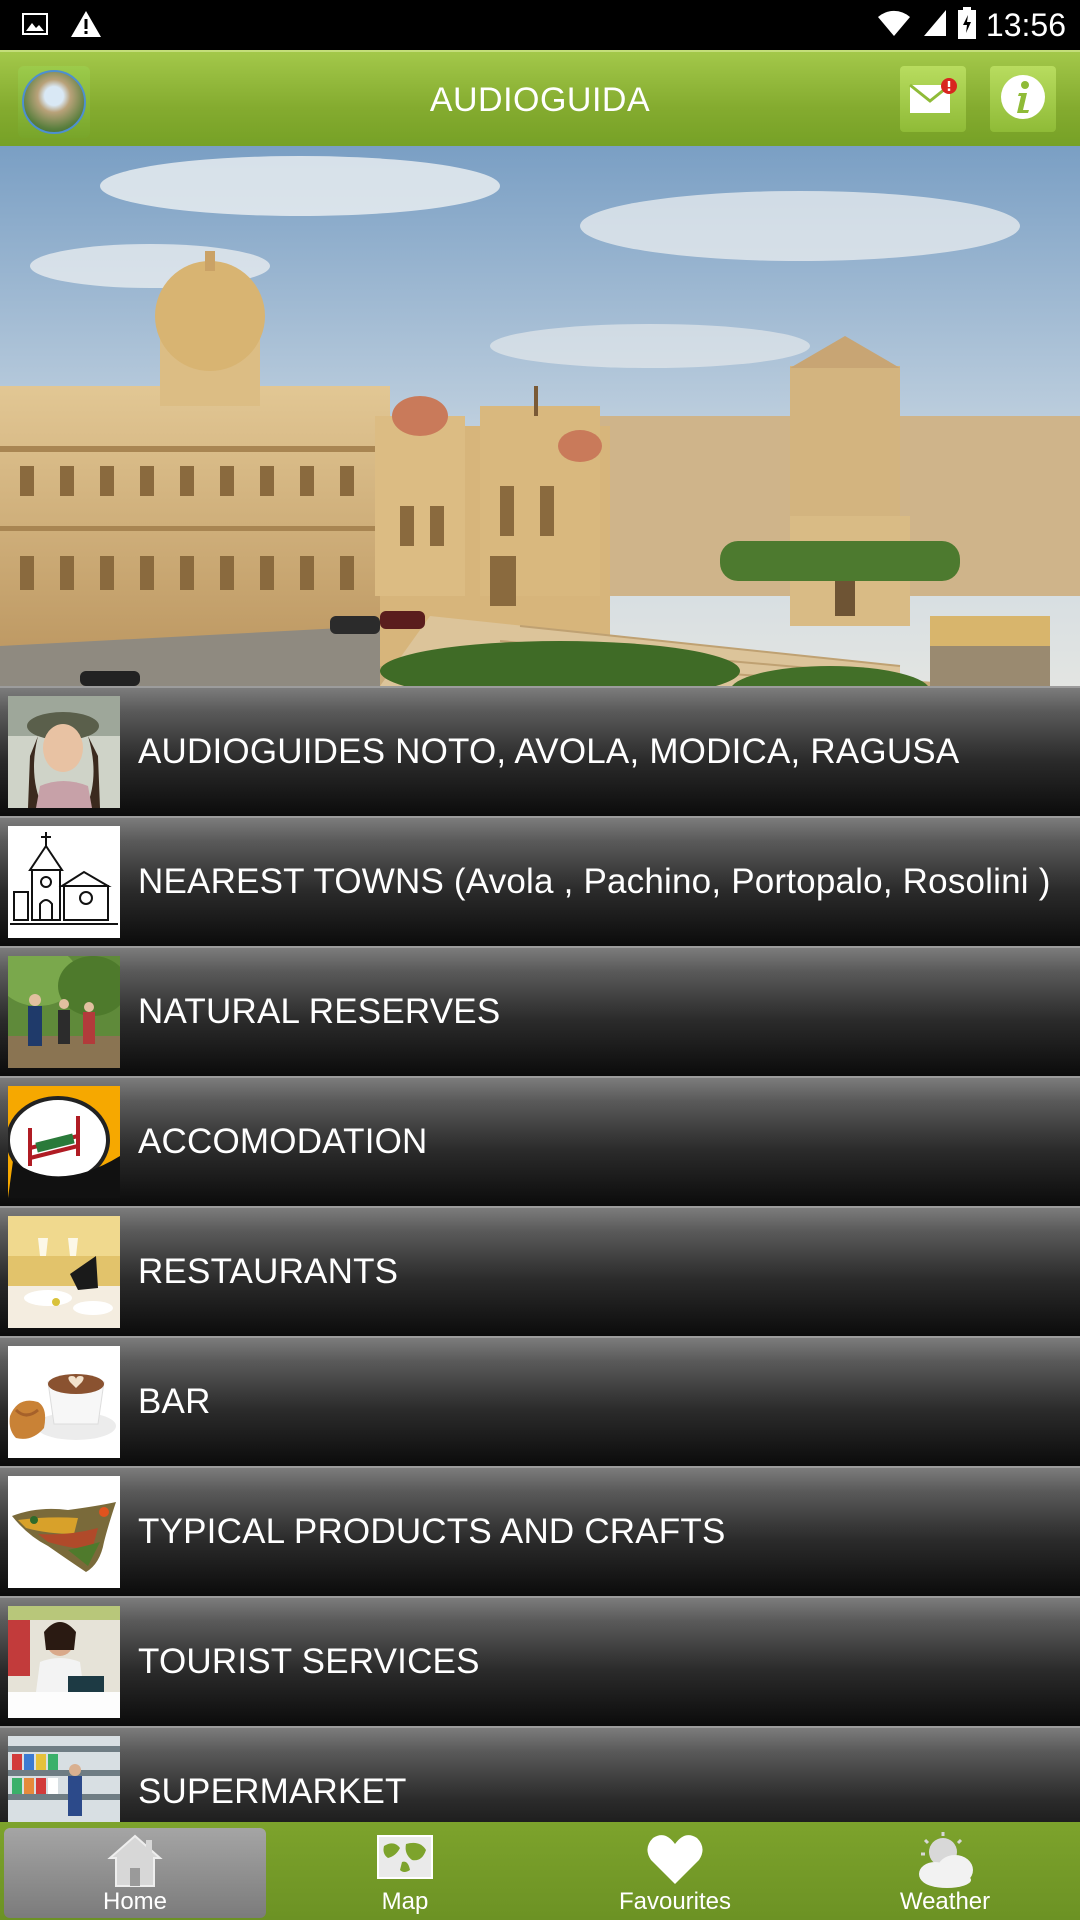 The height and width of the screenshot is (1920, 1080). I want to click on menu-item-label: RESTAURANTS, so click(268, 1271).